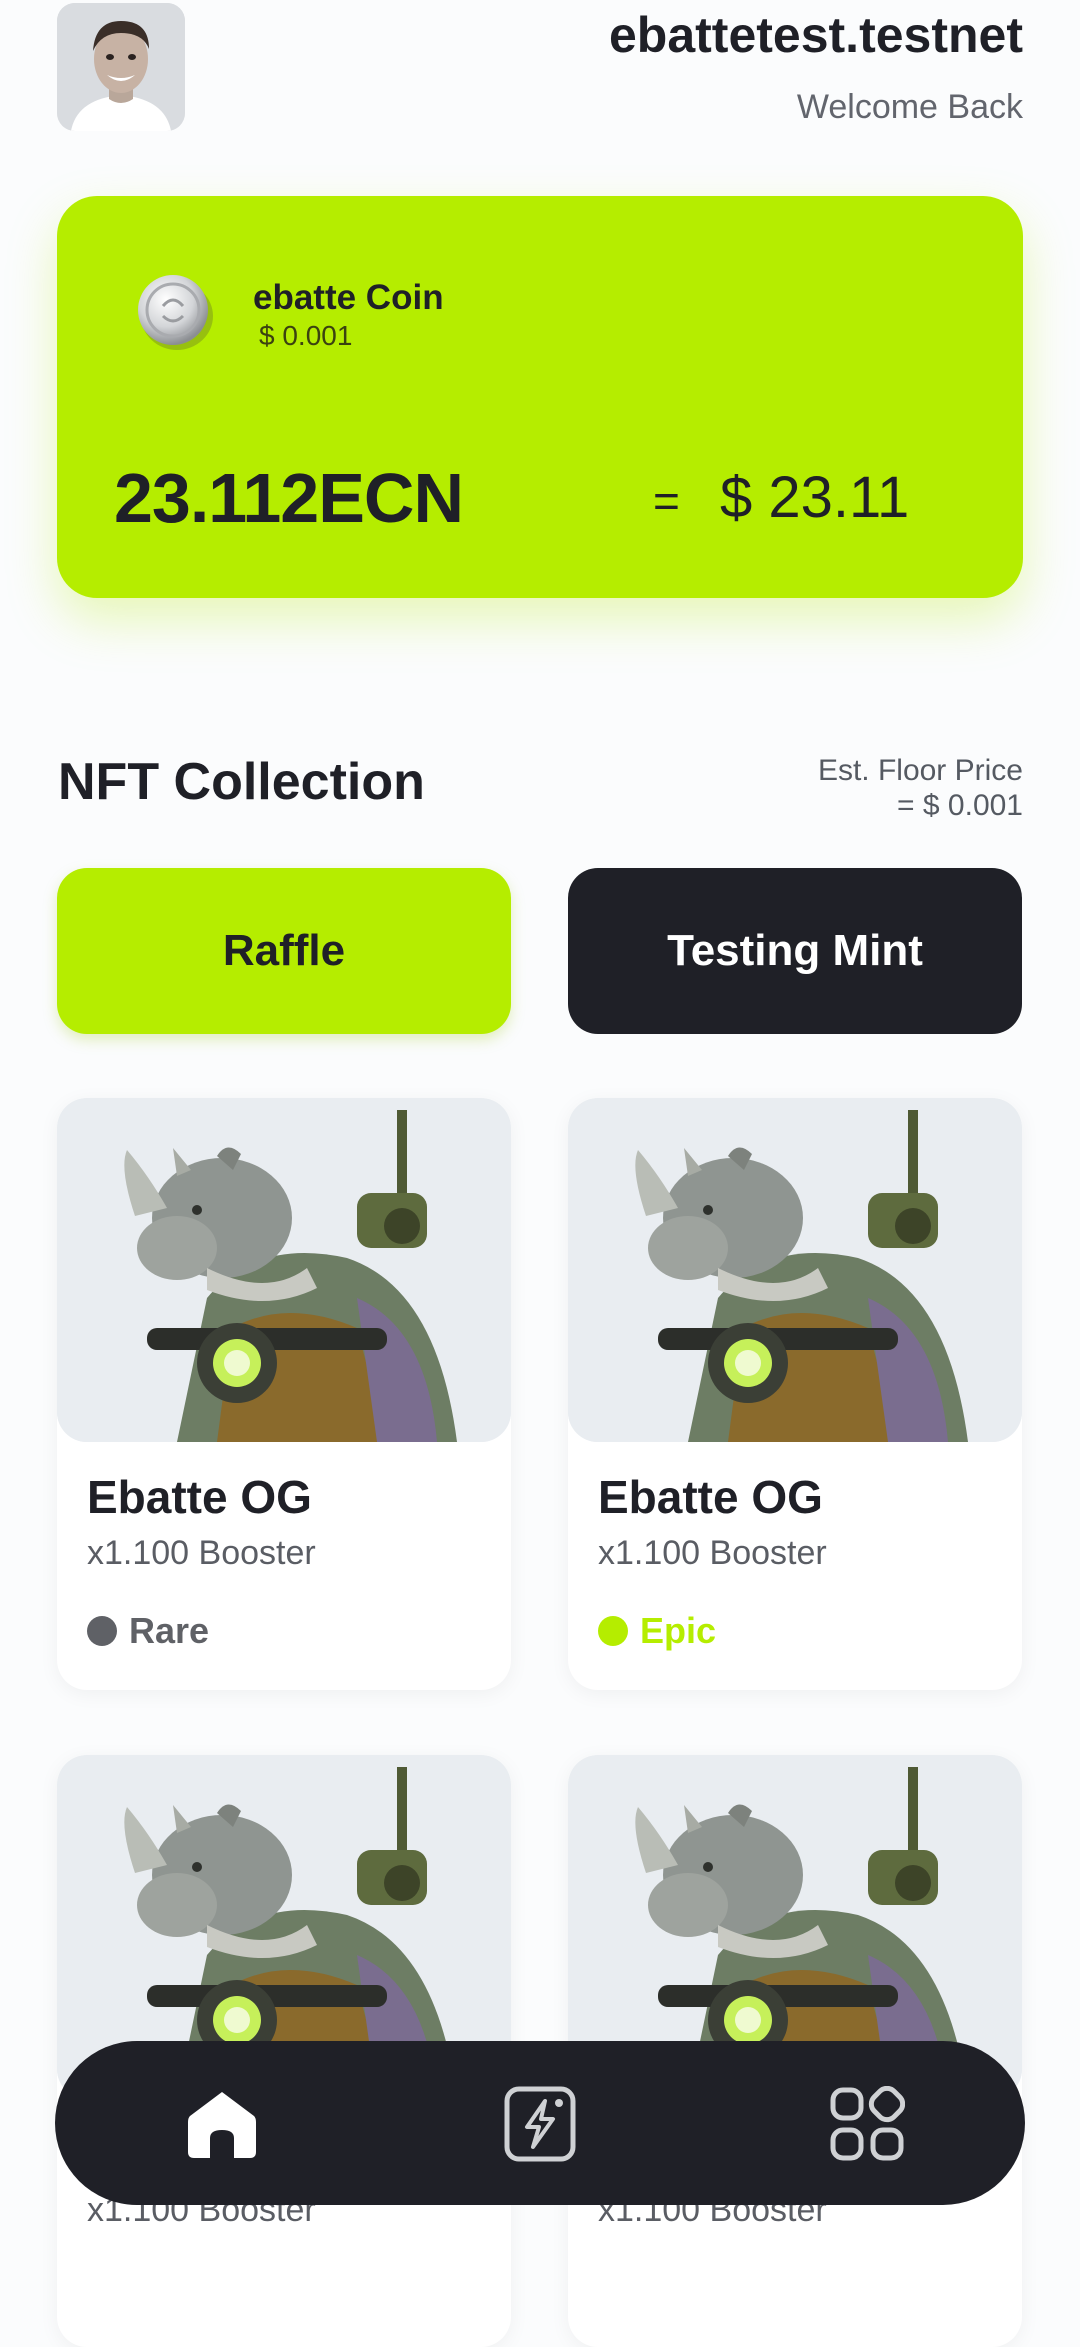 The height and width of the screenshot is (2347, 1080). I want to click on avatar, so click(121, 67).